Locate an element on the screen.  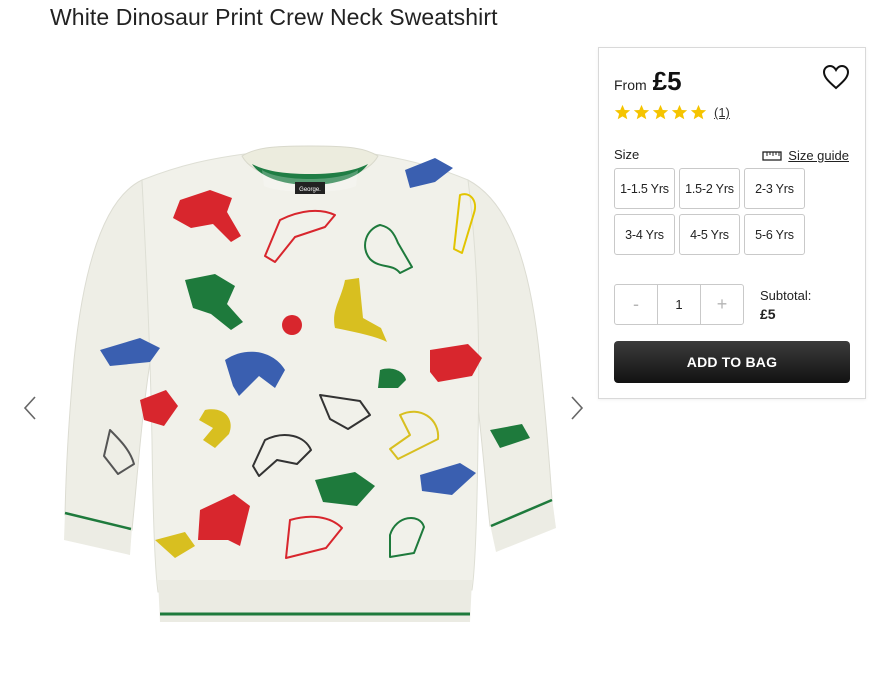
size-label: Size is located at coordinates (627, 154).